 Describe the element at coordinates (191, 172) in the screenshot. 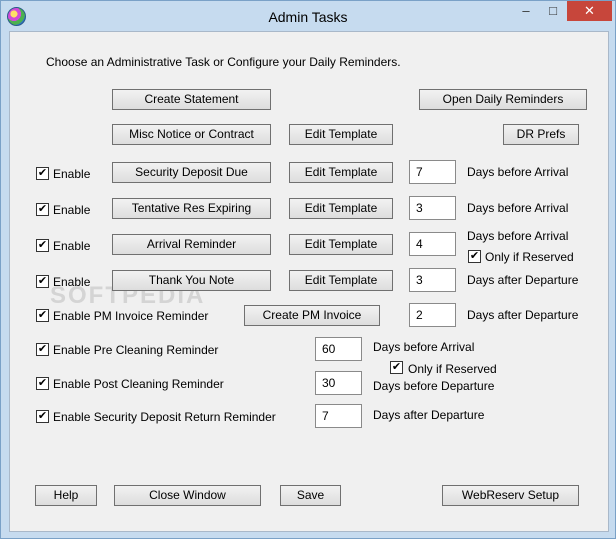

I see `security-deposit-due-button: Security Deposit Due` at that location.